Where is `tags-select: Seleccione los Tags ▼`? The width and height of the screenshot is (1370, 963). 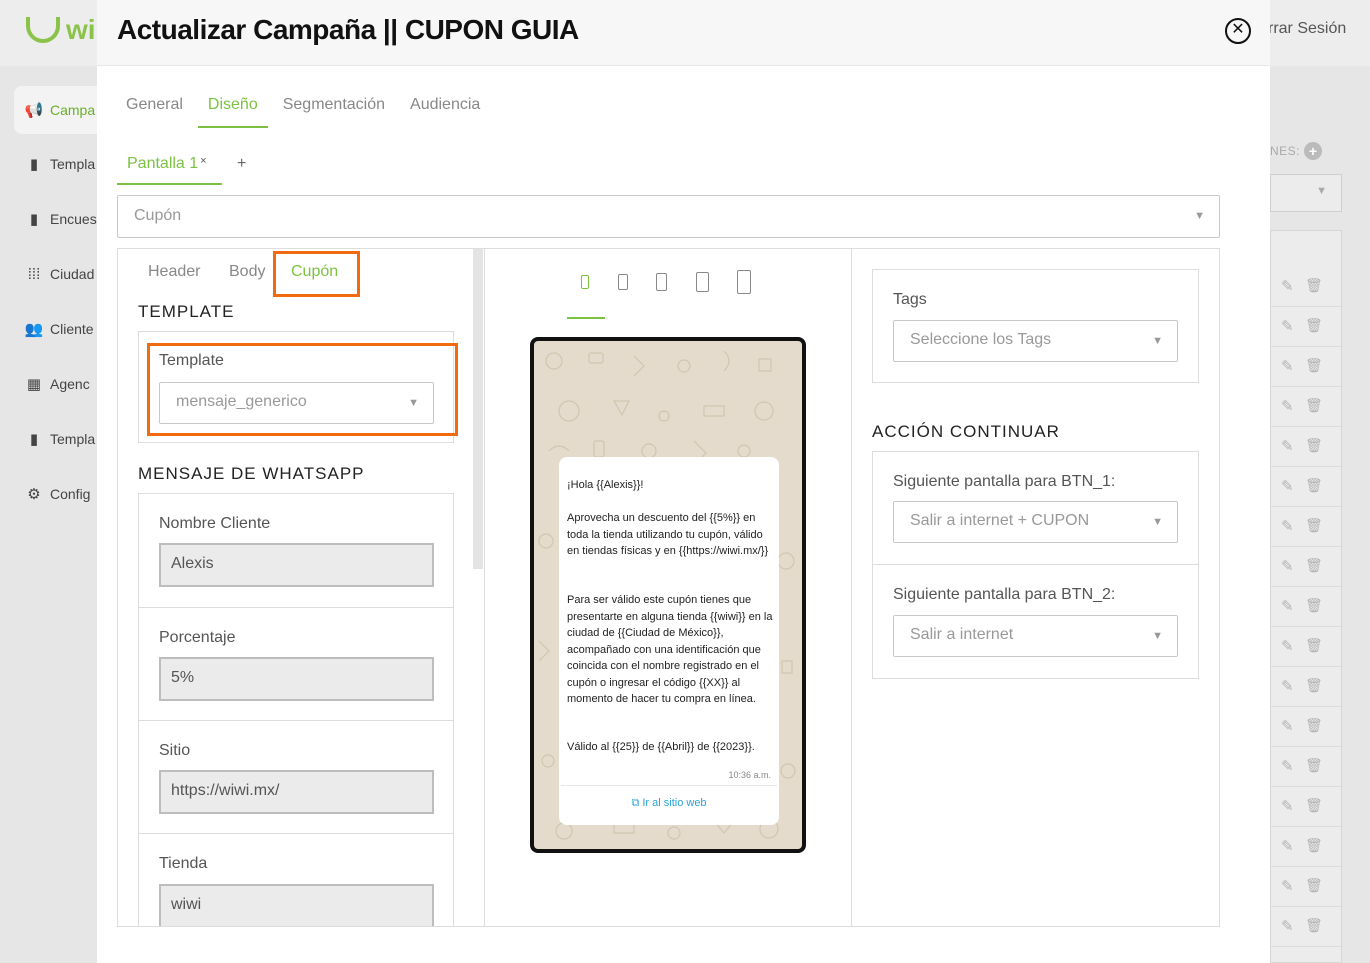
tags-select: Seleccione los Tags ▼ is located at coordinates (1035, 341).